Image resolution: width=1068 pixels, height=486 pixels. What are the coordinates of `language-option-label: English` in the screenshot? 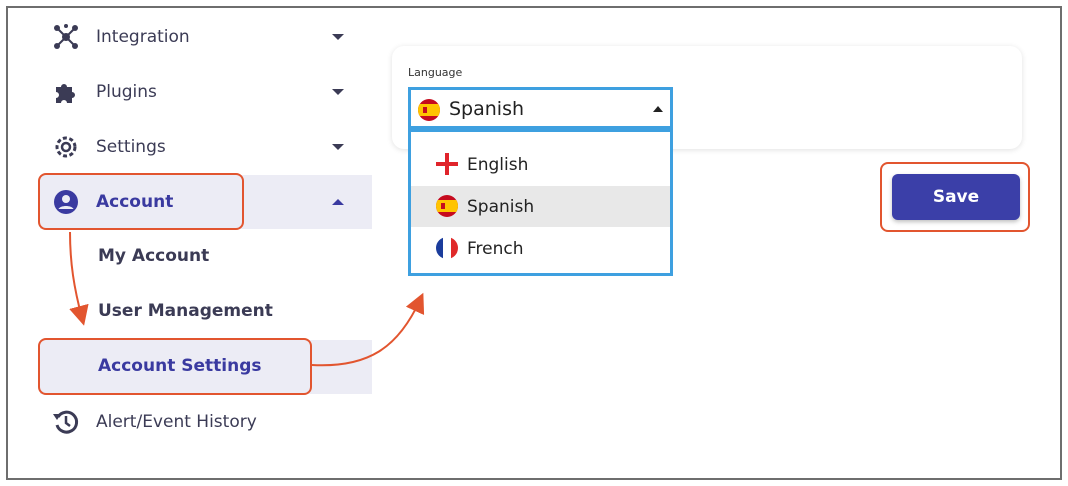 It's located at (498, 165).